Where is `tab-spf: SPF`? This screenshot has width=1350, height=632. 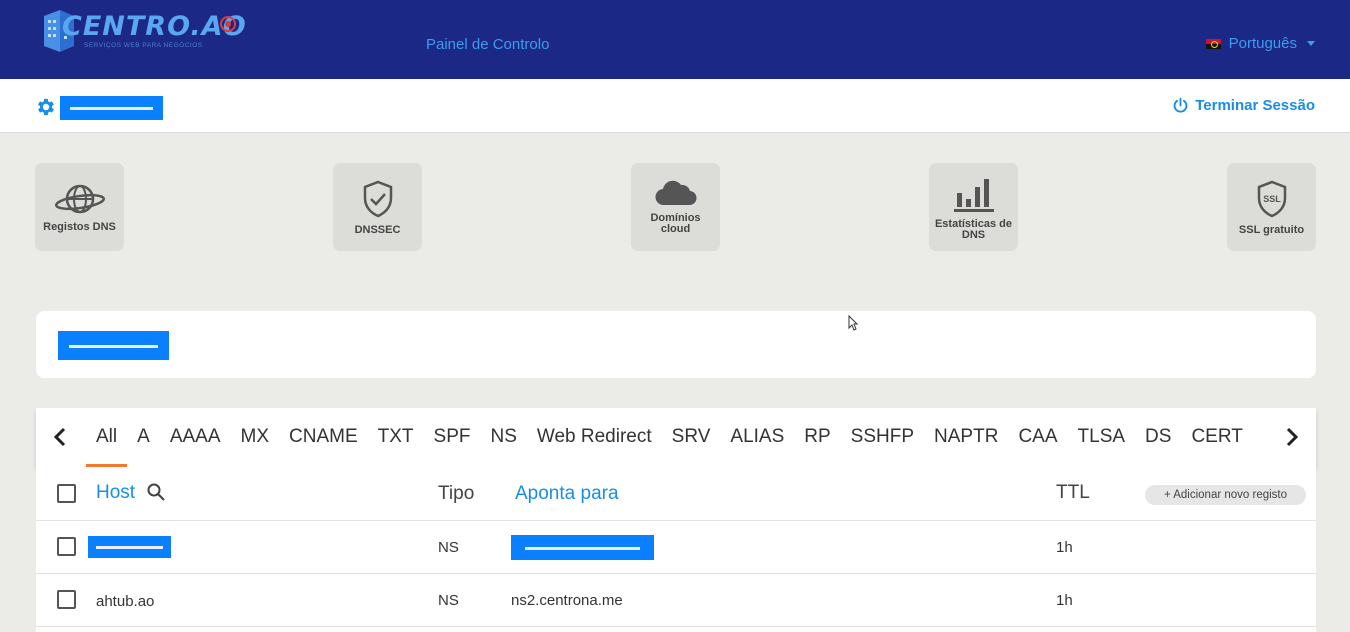
tab-spf: SPF is located at coordinates (452, 437).